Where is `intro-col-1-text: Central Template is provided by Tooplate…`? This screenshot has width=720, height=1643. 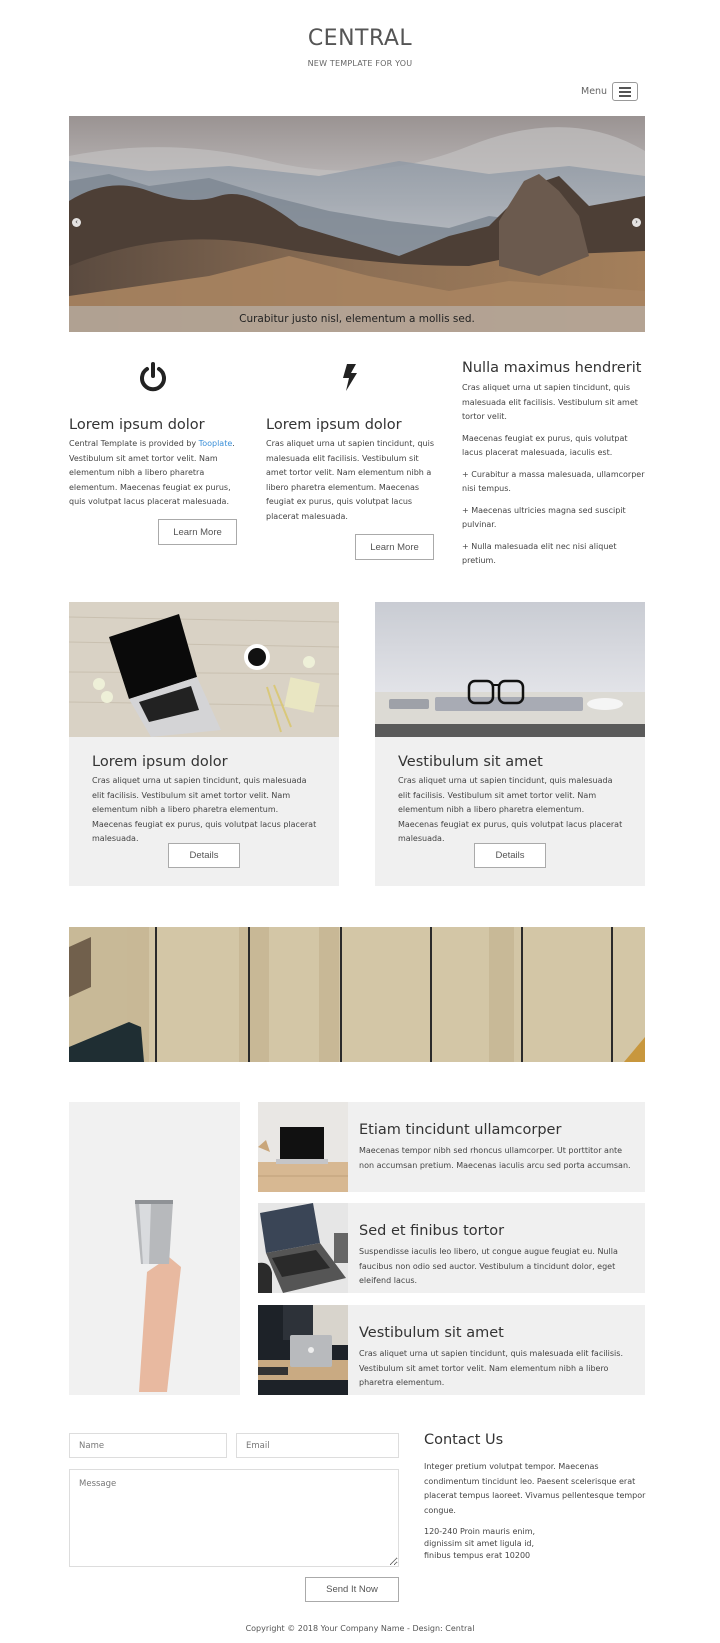
intro-col-1-text: Central Template is provided by Tooplate… is located at coordinates (152, 472).